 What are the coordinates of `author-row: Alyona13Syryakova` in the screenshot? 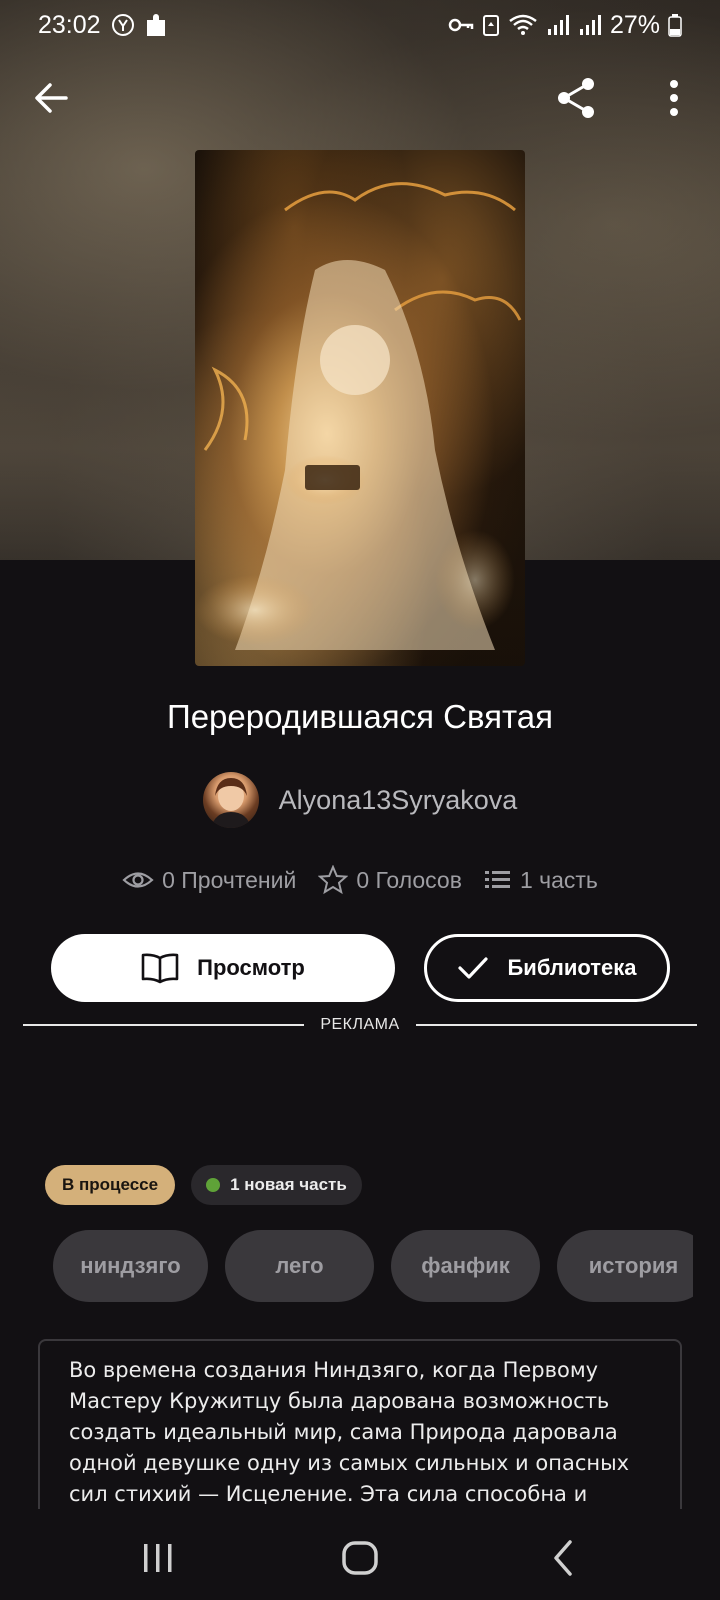 It's located at (360, 800).